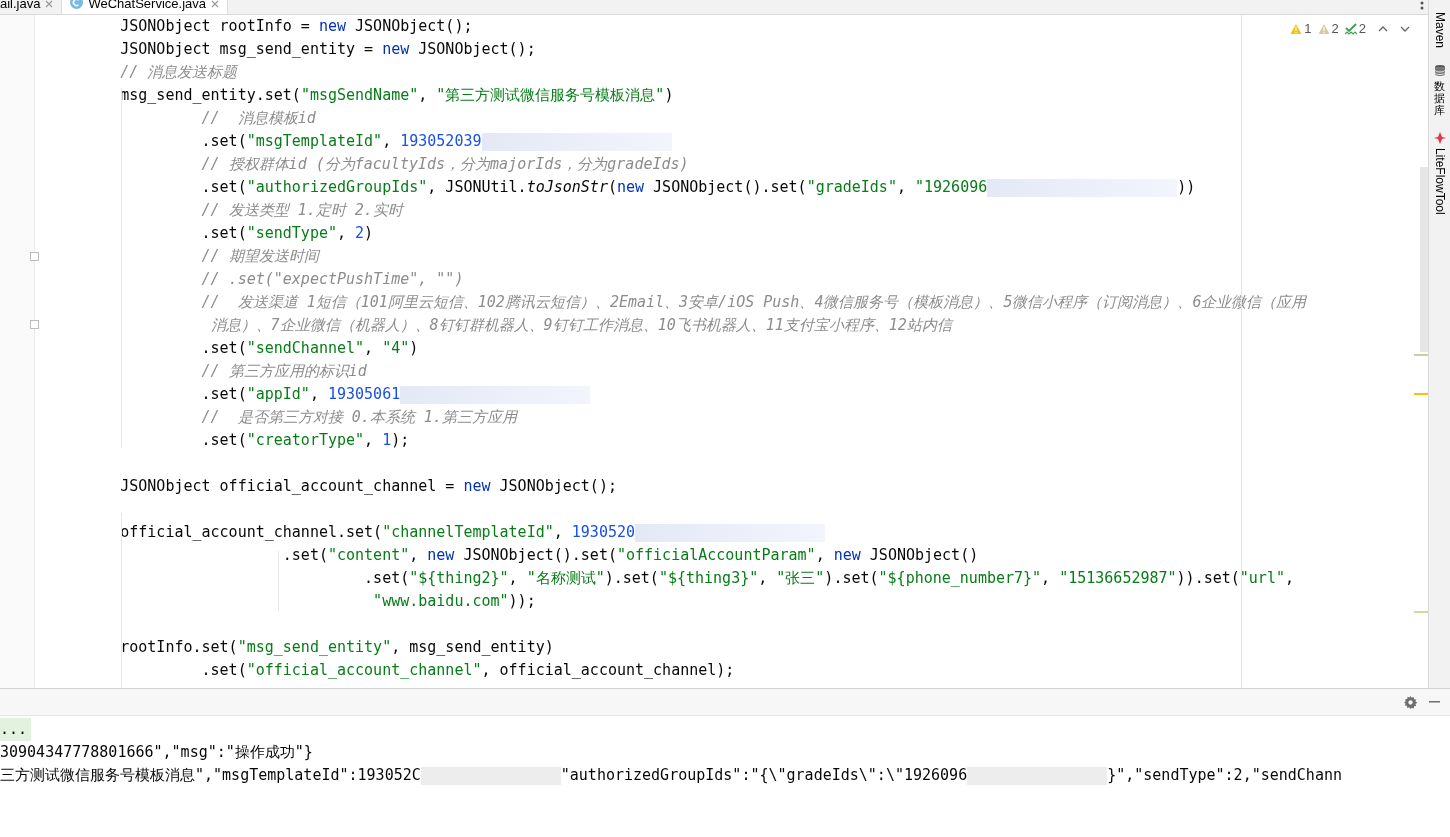 Image resolution: width=1450 pixels, height=837 pixels. Describe the element at coordinates (258, 118) in the screenshot. I see `code-comment: // 消息模板id` at that location.